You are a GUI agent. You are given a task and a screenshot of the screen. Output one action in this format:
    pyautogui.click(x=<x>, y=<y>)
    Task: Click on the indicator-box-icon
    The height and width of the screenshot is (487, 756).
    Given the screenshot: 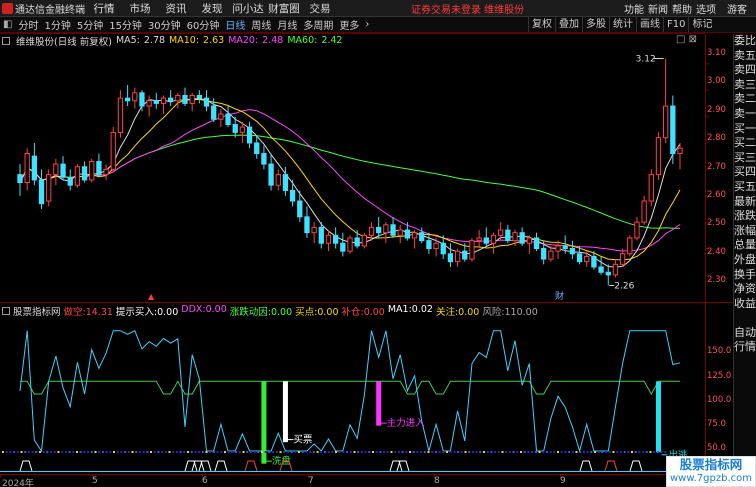 What is the action you would take?
    pyautogui.click(x=6, y=310)
    